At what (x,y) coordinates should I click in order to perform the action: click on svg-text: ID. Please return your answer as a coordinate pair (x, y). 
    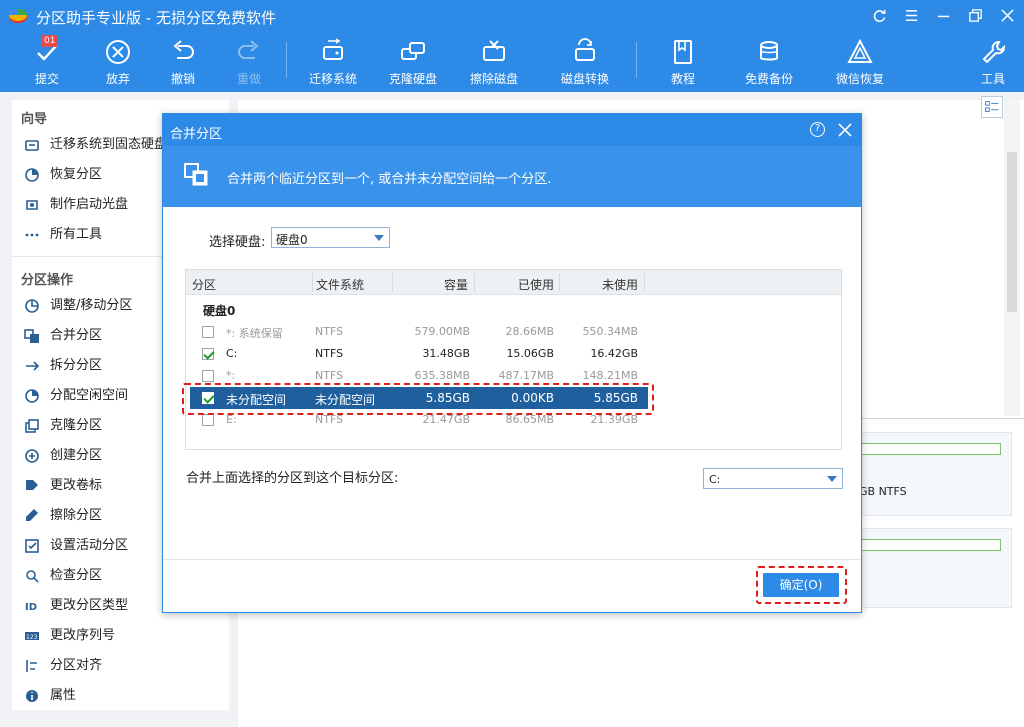
    Looking at the image, I should click on (31, 607).